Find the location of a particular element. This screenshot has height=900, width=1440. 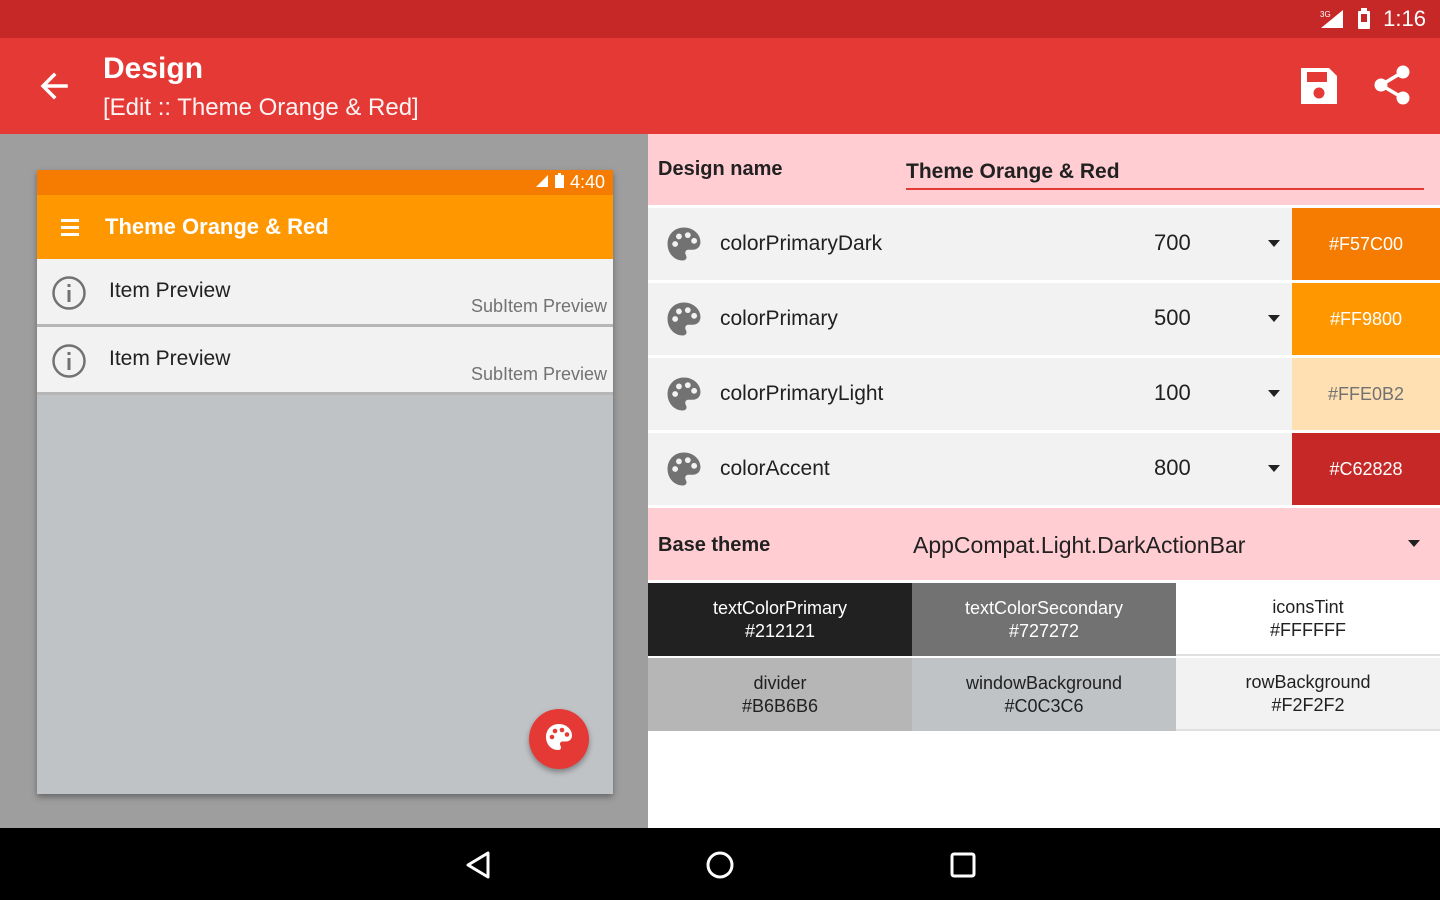

base-theme-row: Base theme AppCompat.Light.DarkActionBar is located at coordinates (1044, 544).